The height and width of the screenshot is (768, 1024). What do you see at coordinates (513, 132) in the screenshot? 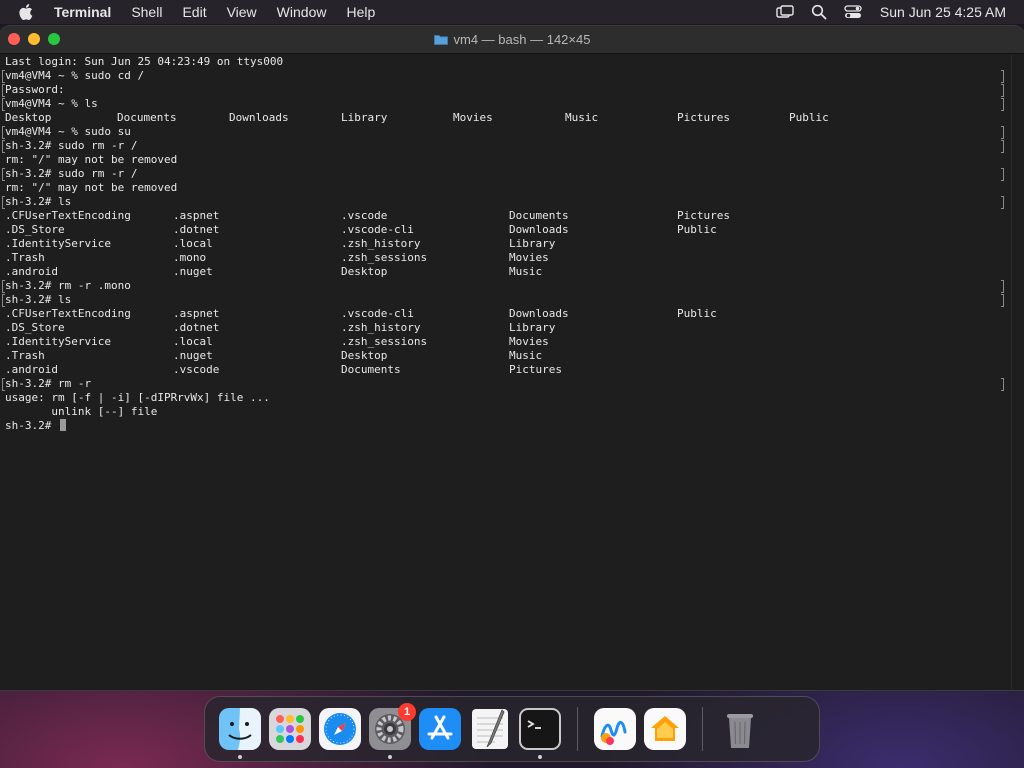
I see `terminal-line: vm4@VM4 ~ % sudo su` at bounding box center [513, 132].